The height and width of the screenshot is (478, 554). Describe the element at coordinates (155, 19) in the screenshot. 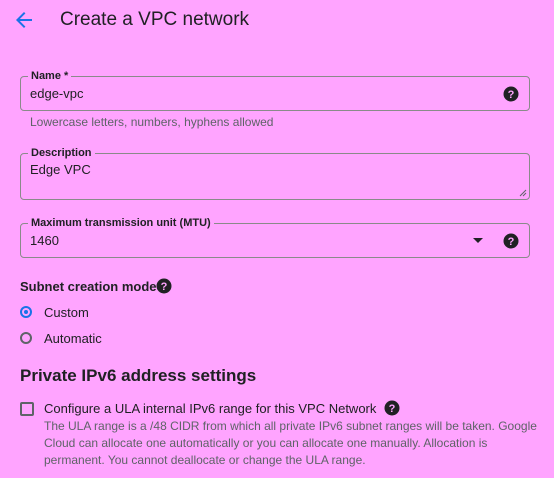

I see `page-title: Create a VPC network` at that location.